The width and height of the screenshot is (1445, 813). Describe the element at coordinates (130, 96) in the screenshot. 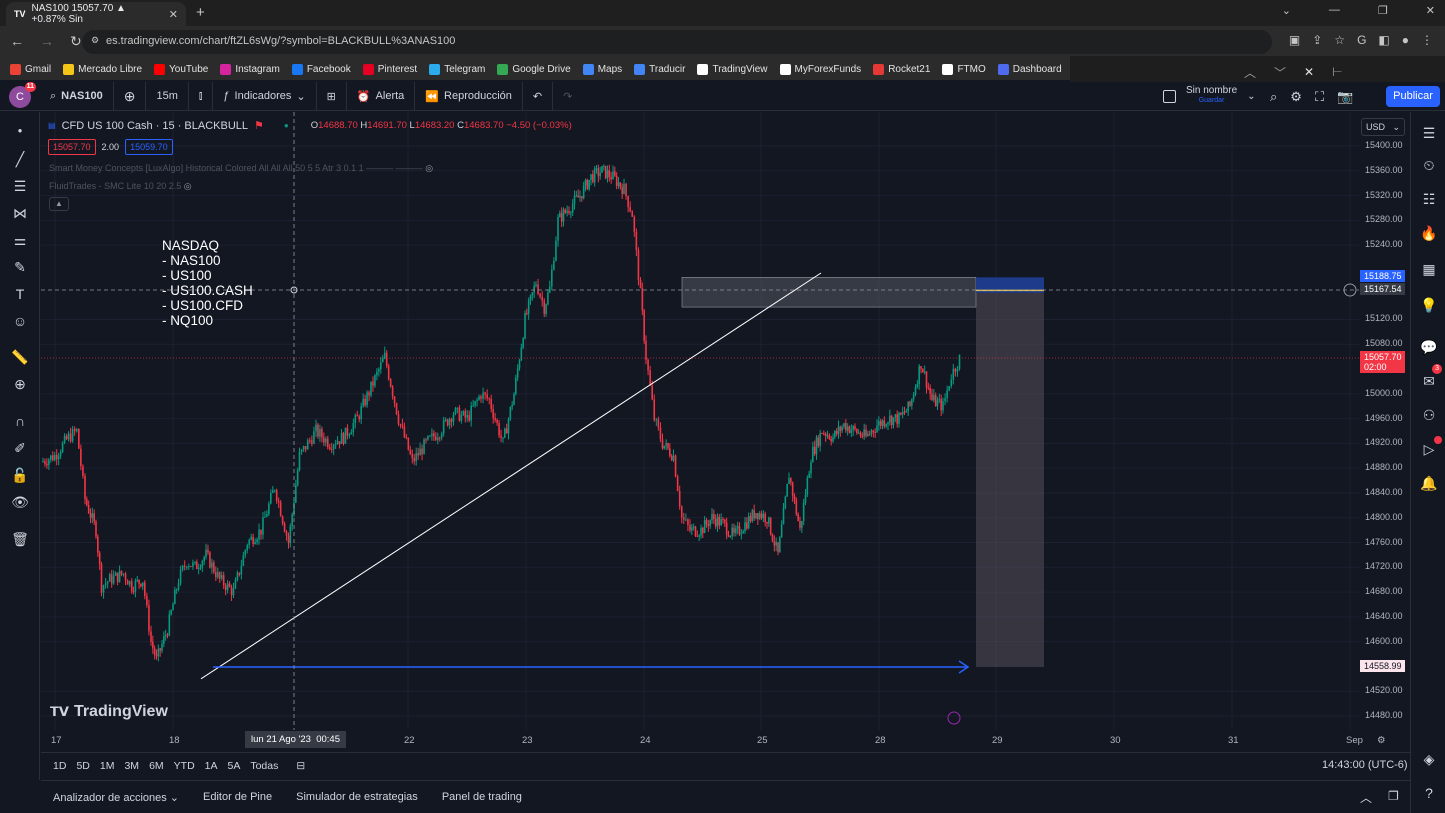

I see `compare-button: ⊕` at that location.